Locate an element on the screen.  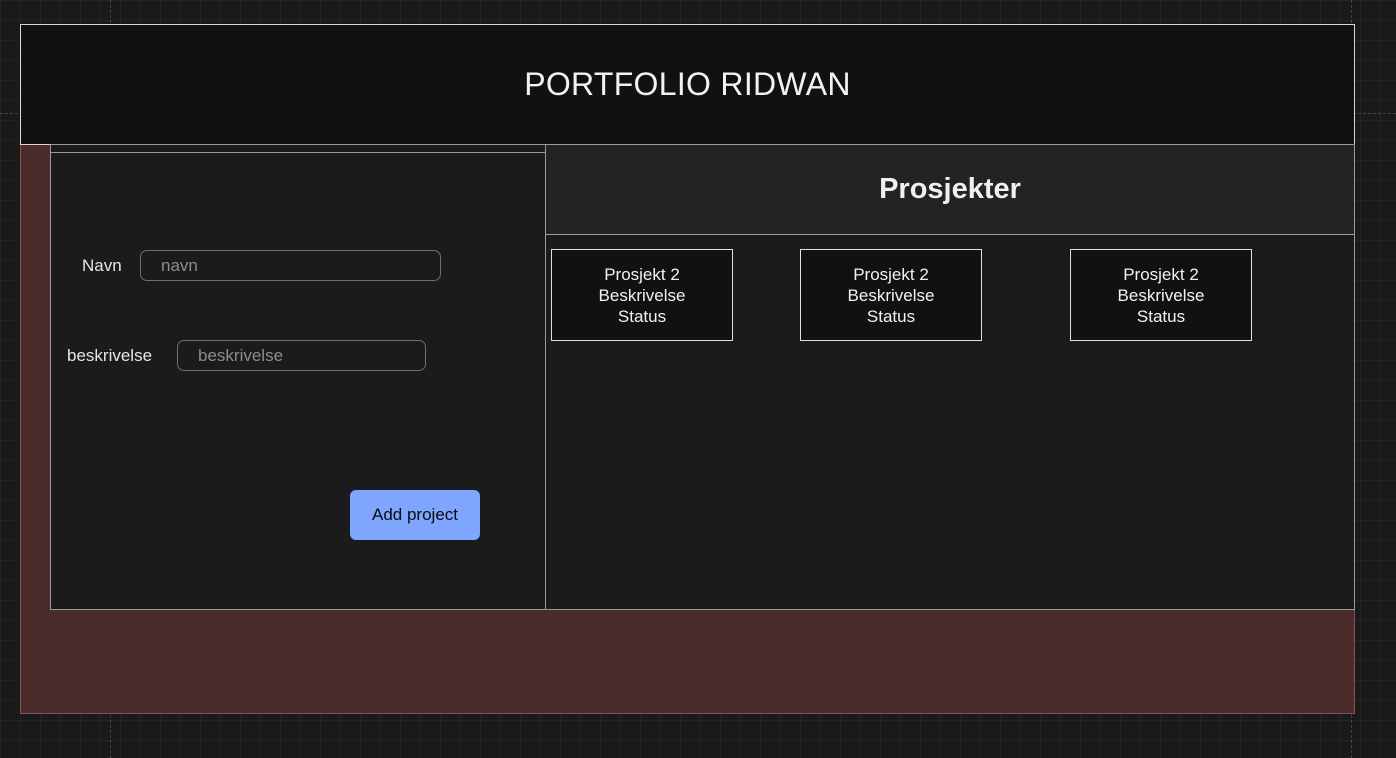
name-label: Navn is located at coordinates (102, 265).